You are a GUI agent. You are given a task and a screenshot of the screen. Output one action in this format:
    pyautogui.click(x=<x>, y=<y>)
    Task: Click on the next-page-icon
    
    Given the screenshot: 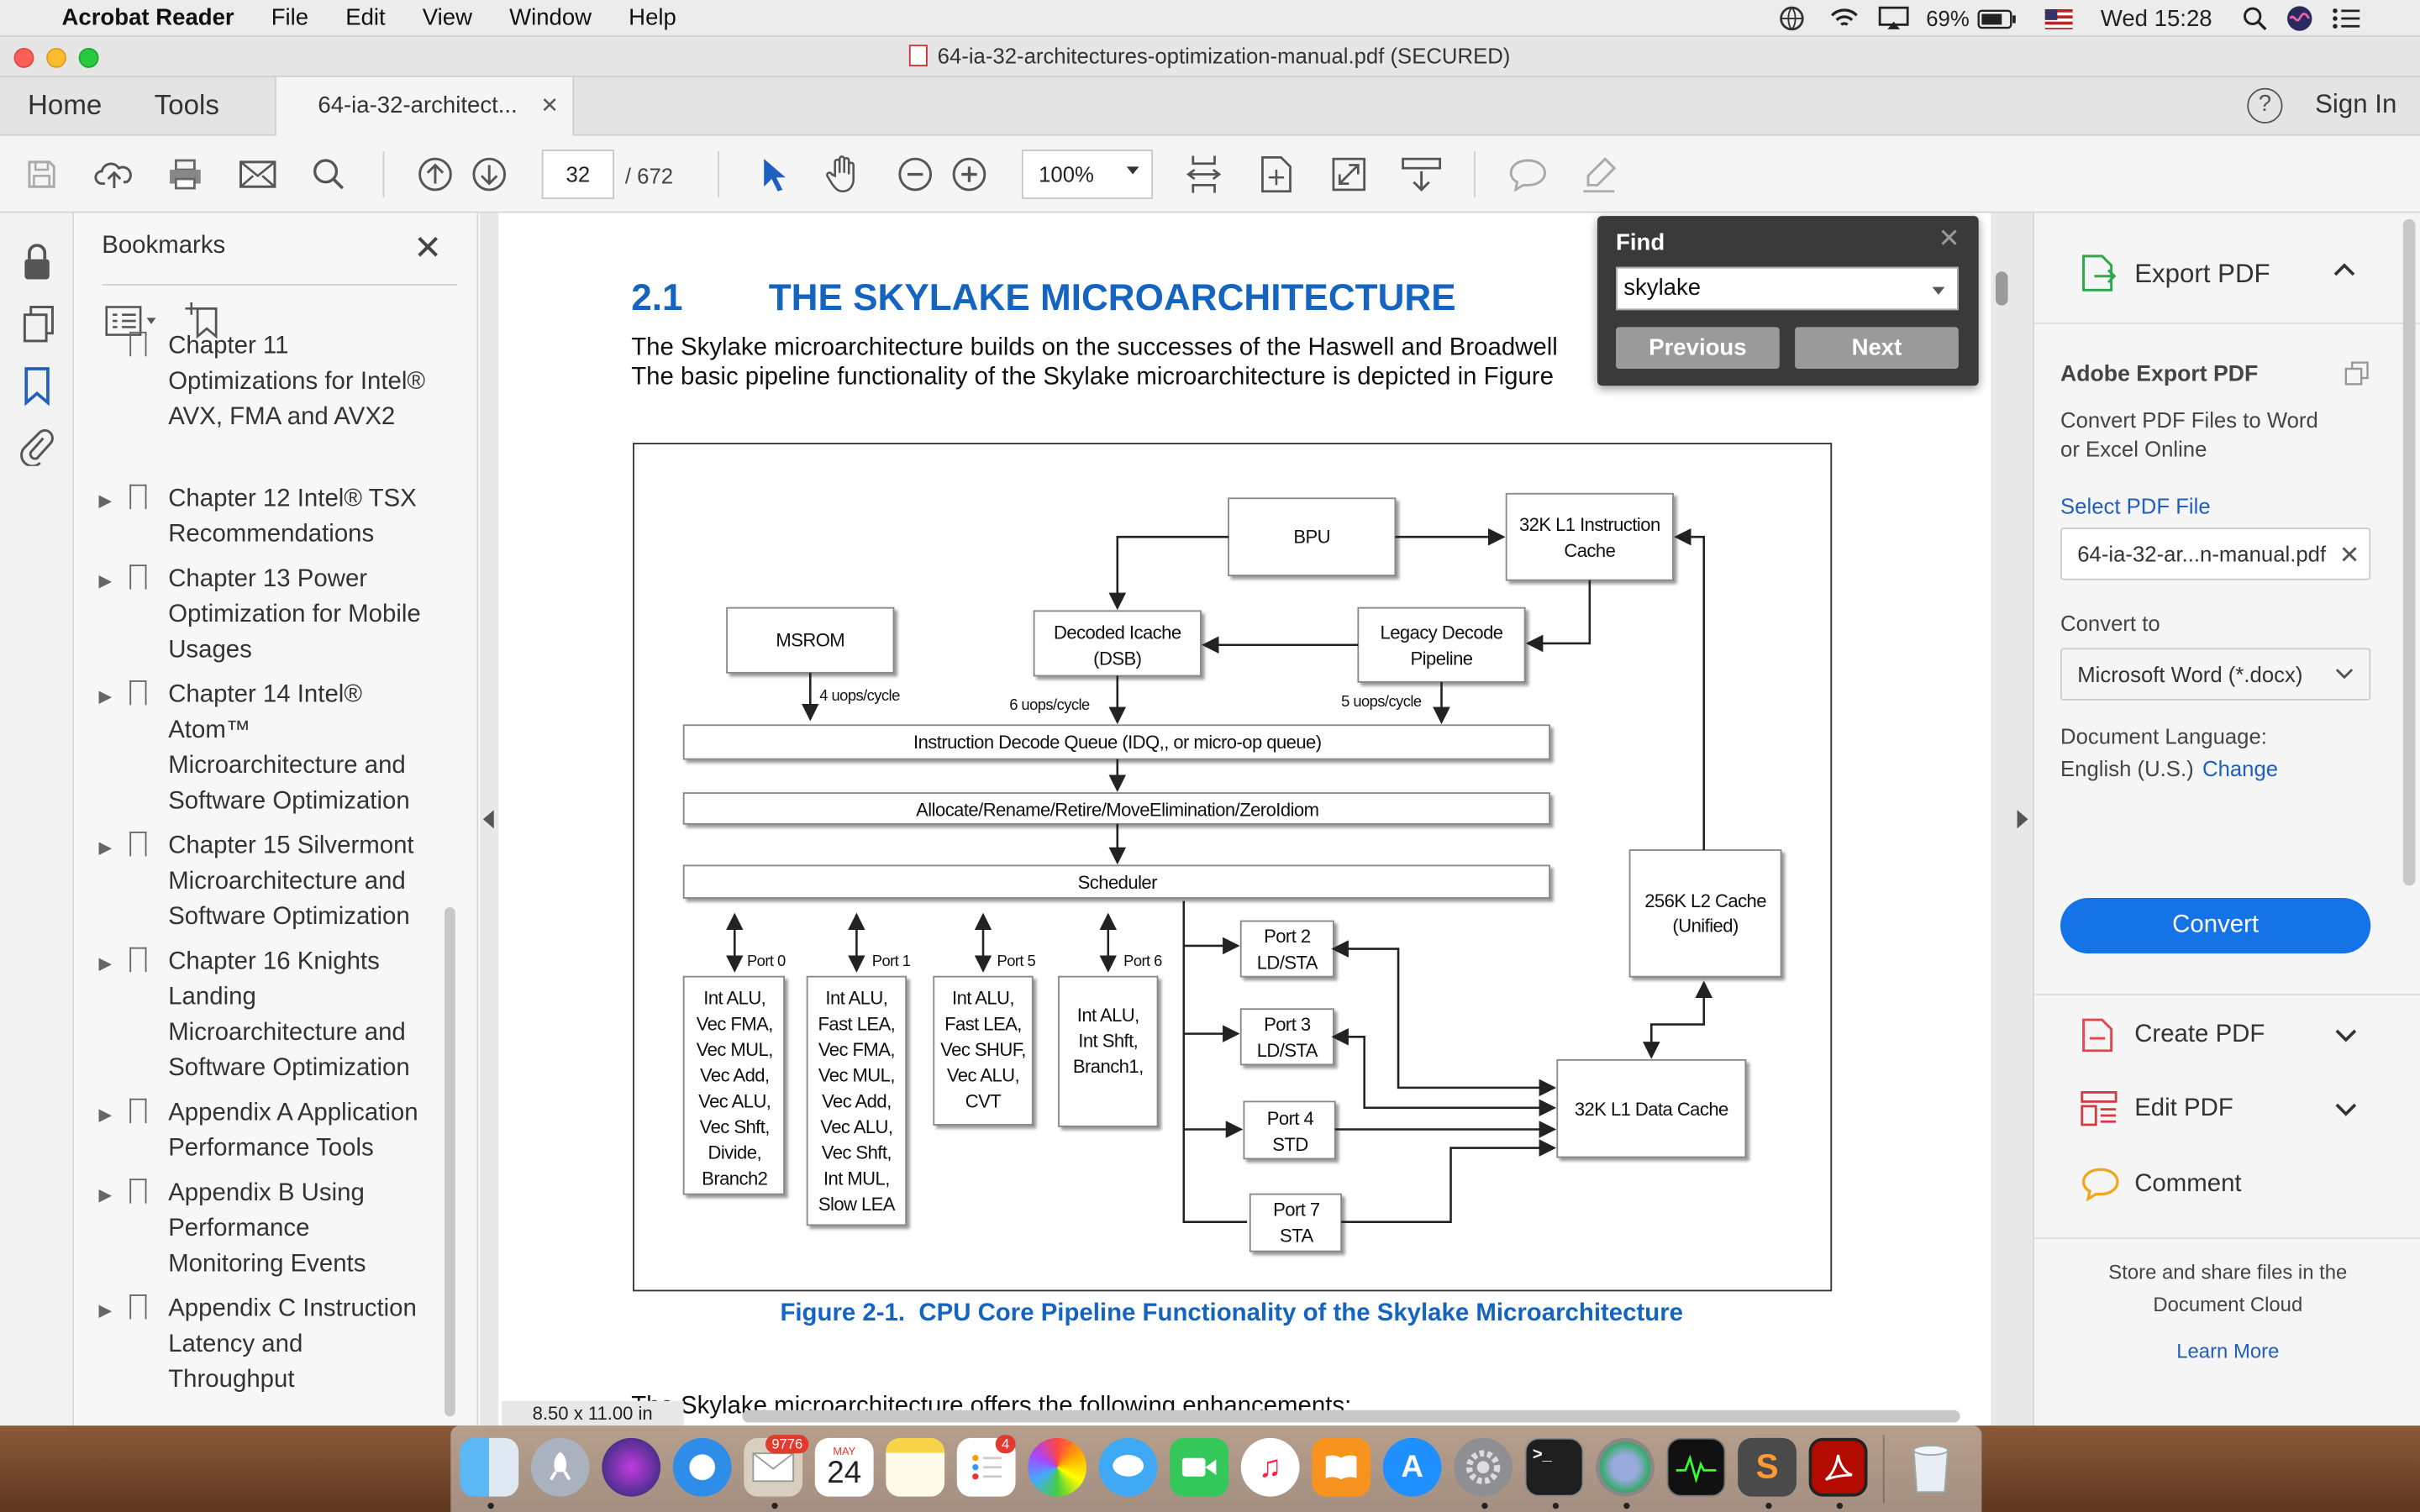 What is the action you would take?
    pyautogui.click(x=490, y=174)
    